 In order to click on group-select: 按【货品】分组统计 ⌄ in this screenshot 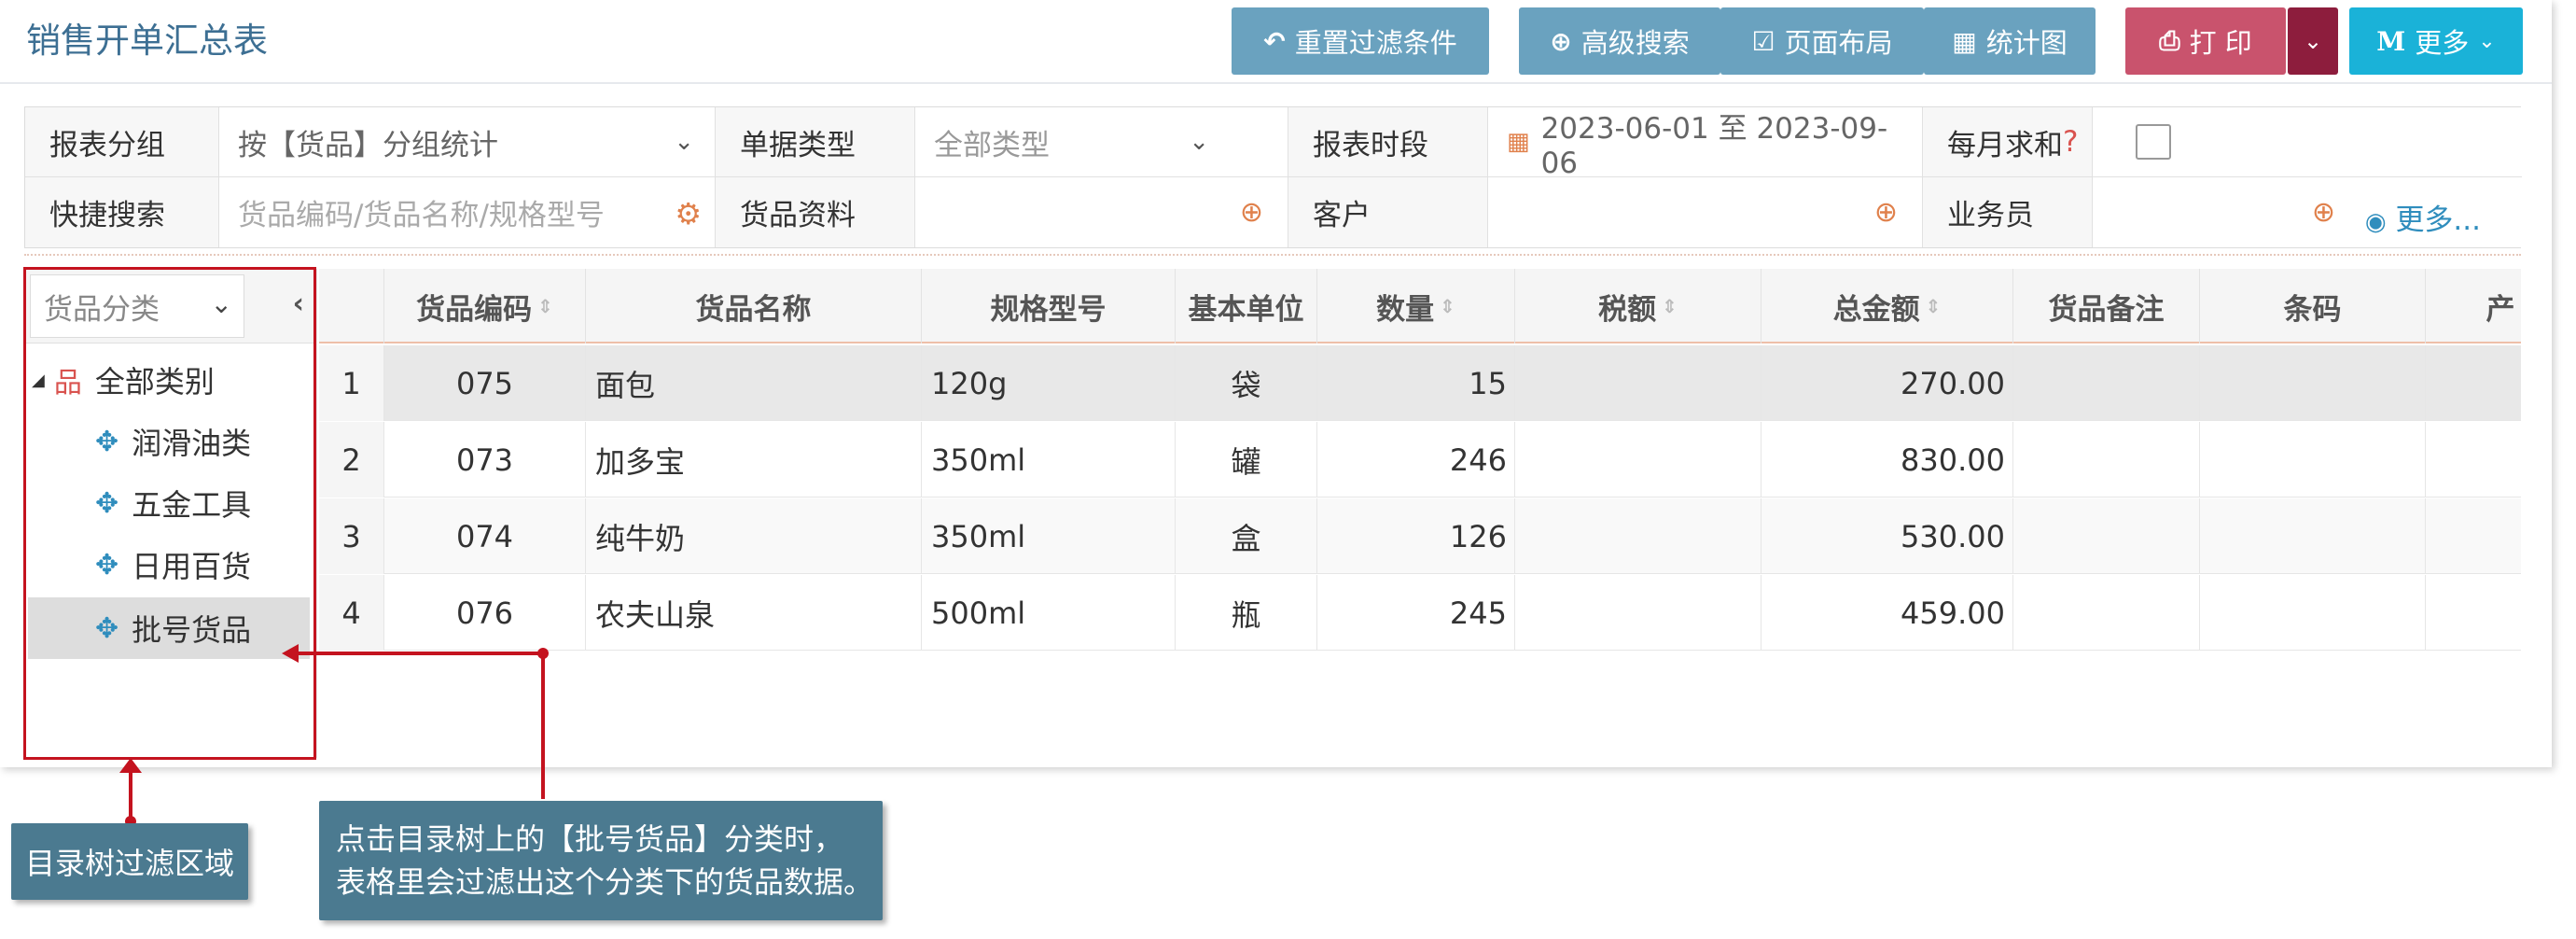, I will do `click(467, 142)`.